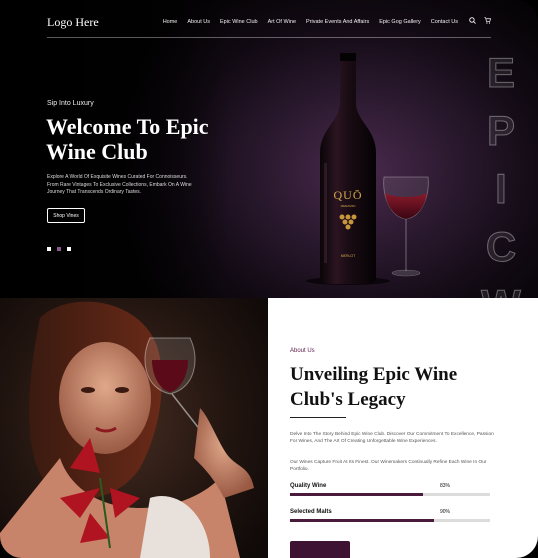  What do you see at coordinates (239, 22) in the screenshot?
I see `nav-item-epic-wine-club: Epic Wine Club` at bounding box center [239, 22].